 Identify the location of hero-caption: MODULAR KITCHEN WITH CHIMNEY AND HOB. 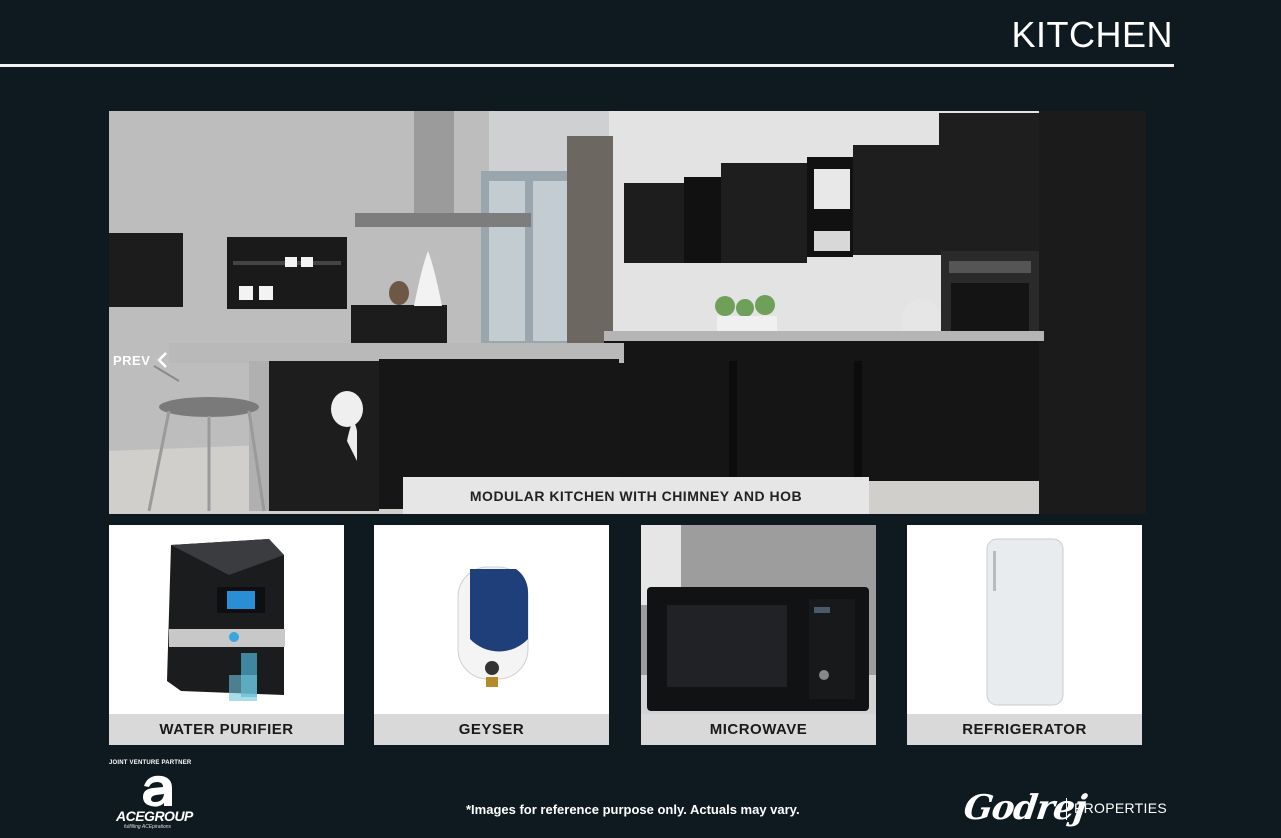
(636, 495).